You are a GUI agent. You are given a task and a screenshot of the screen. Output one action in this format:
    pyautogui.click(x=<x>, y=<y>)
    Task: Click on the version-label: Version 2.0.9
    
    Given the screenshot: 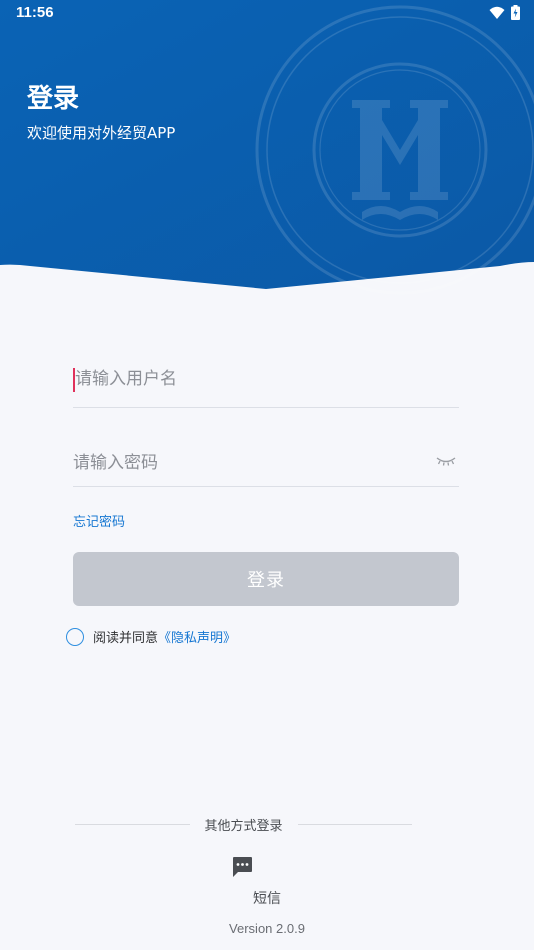 What is the action you would take?
    pyautogui.click(x=267, y=928)
    